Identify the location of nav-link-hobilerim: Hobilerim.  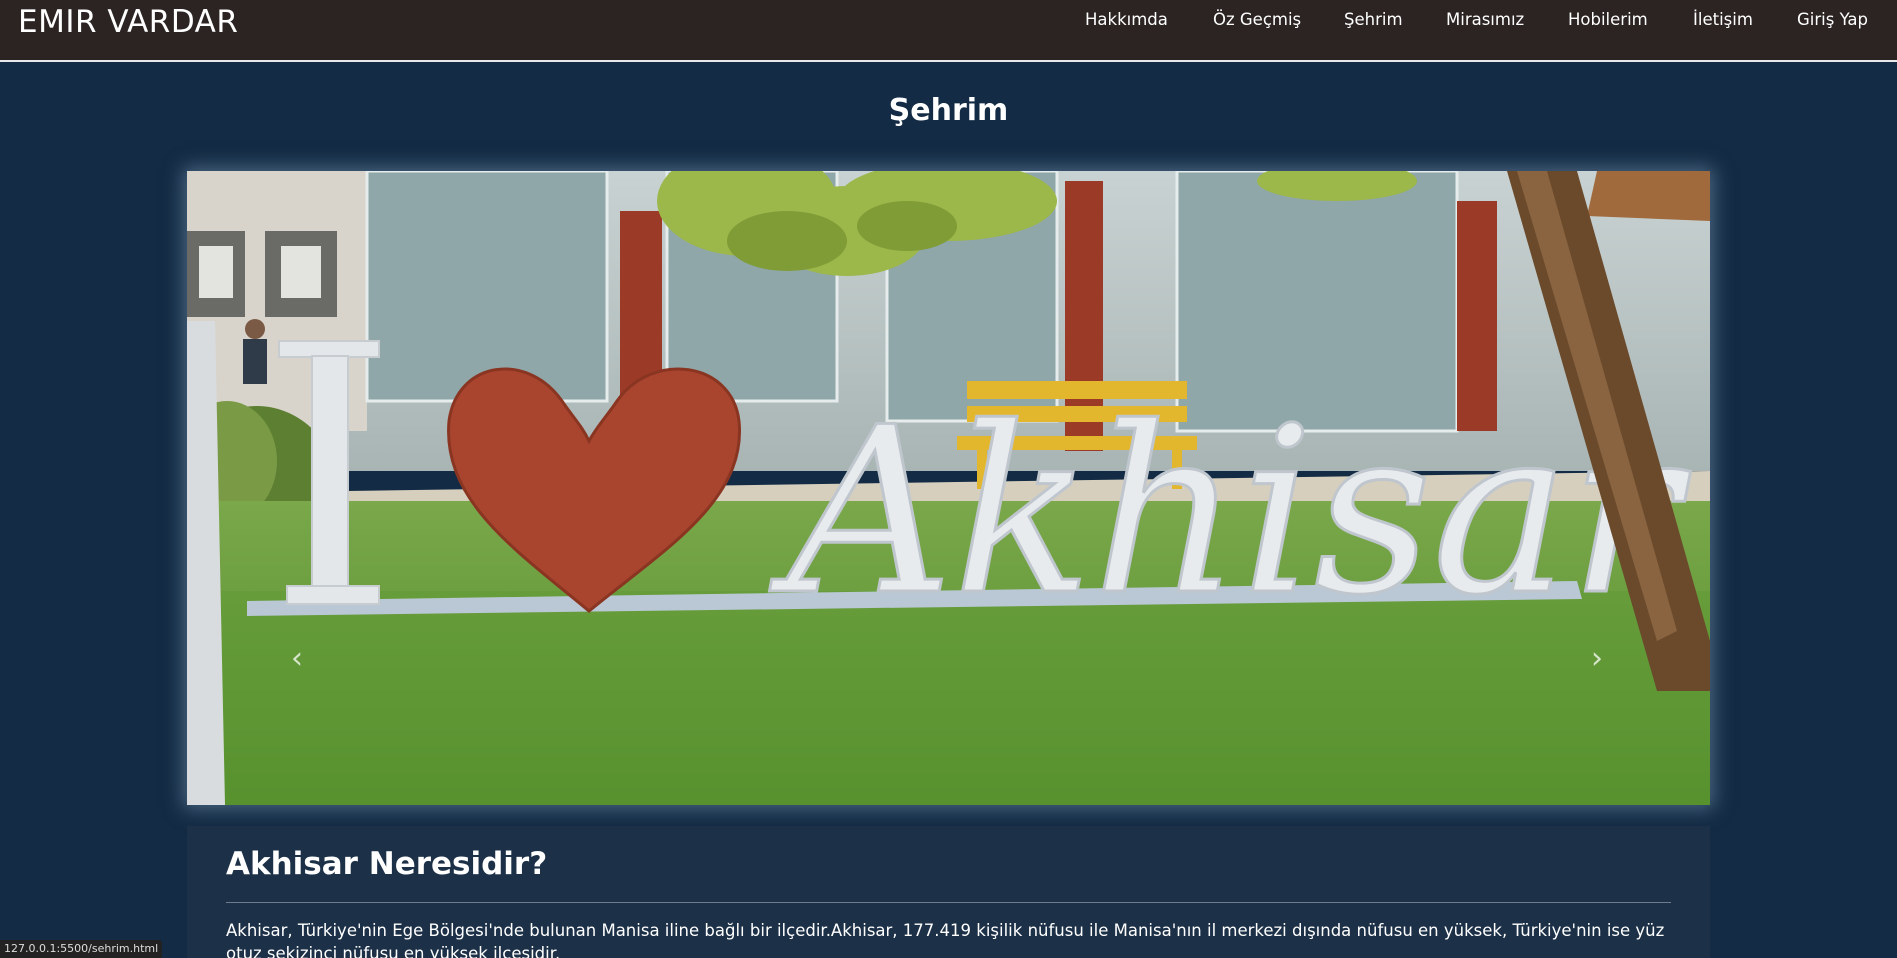
(1608, 19).